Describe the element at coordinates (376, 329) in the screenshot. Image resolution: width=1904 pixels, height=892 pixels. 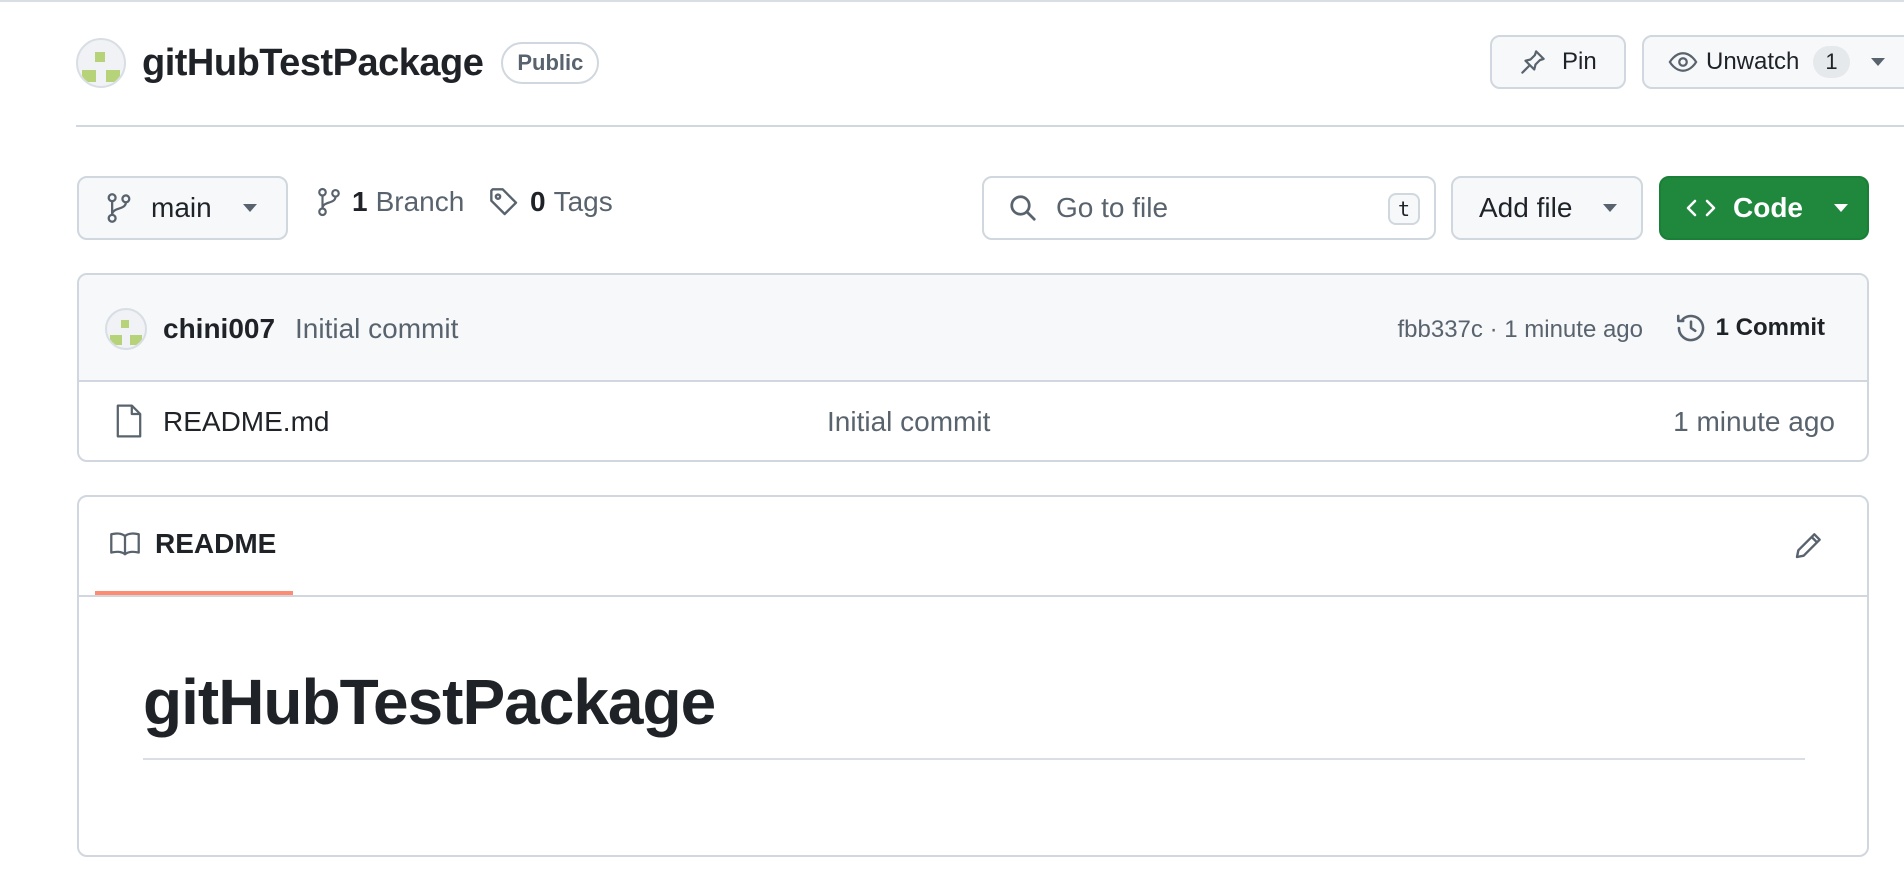
I see `commit-message: Initial commit` at that location.